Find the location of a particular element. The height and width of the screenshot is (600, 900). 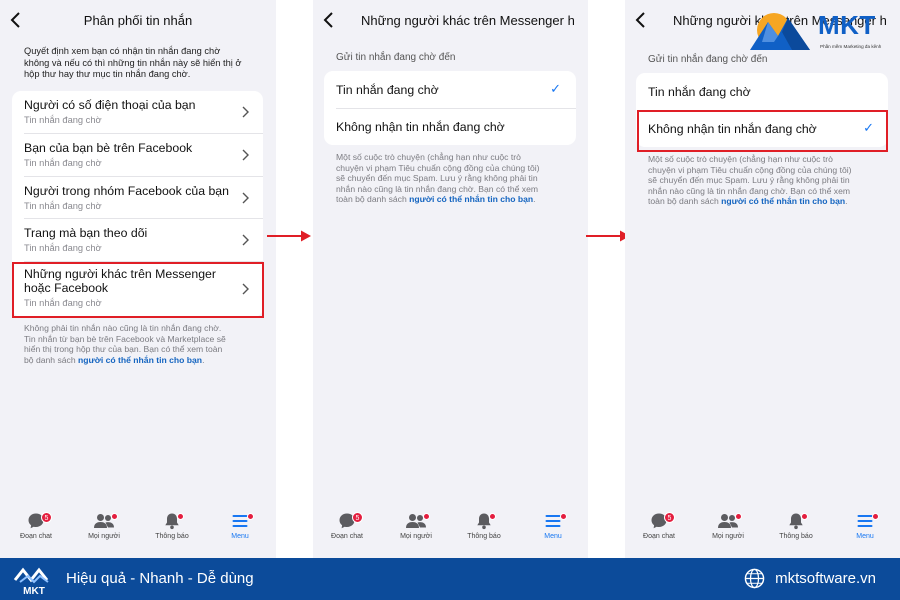

mkt-footer-logo-icon: MKT is located at coordinates (31, 581).